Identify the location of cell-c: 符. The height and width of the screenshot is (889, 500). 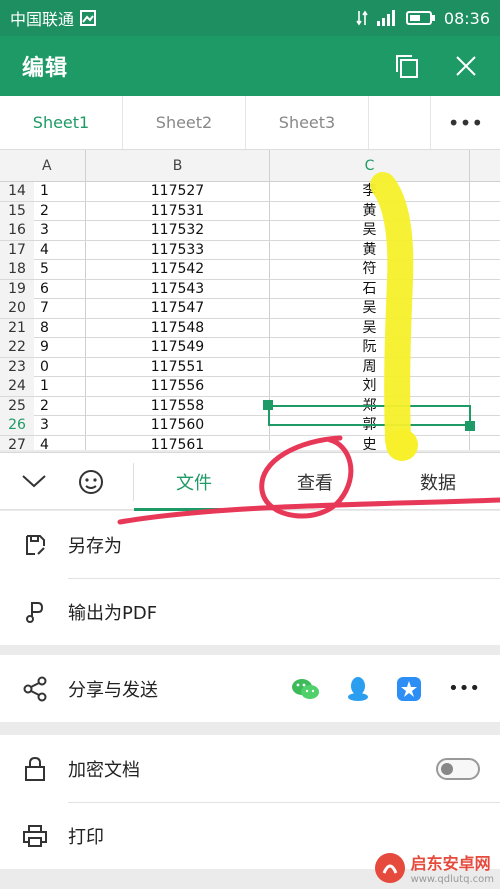
(370, 269).